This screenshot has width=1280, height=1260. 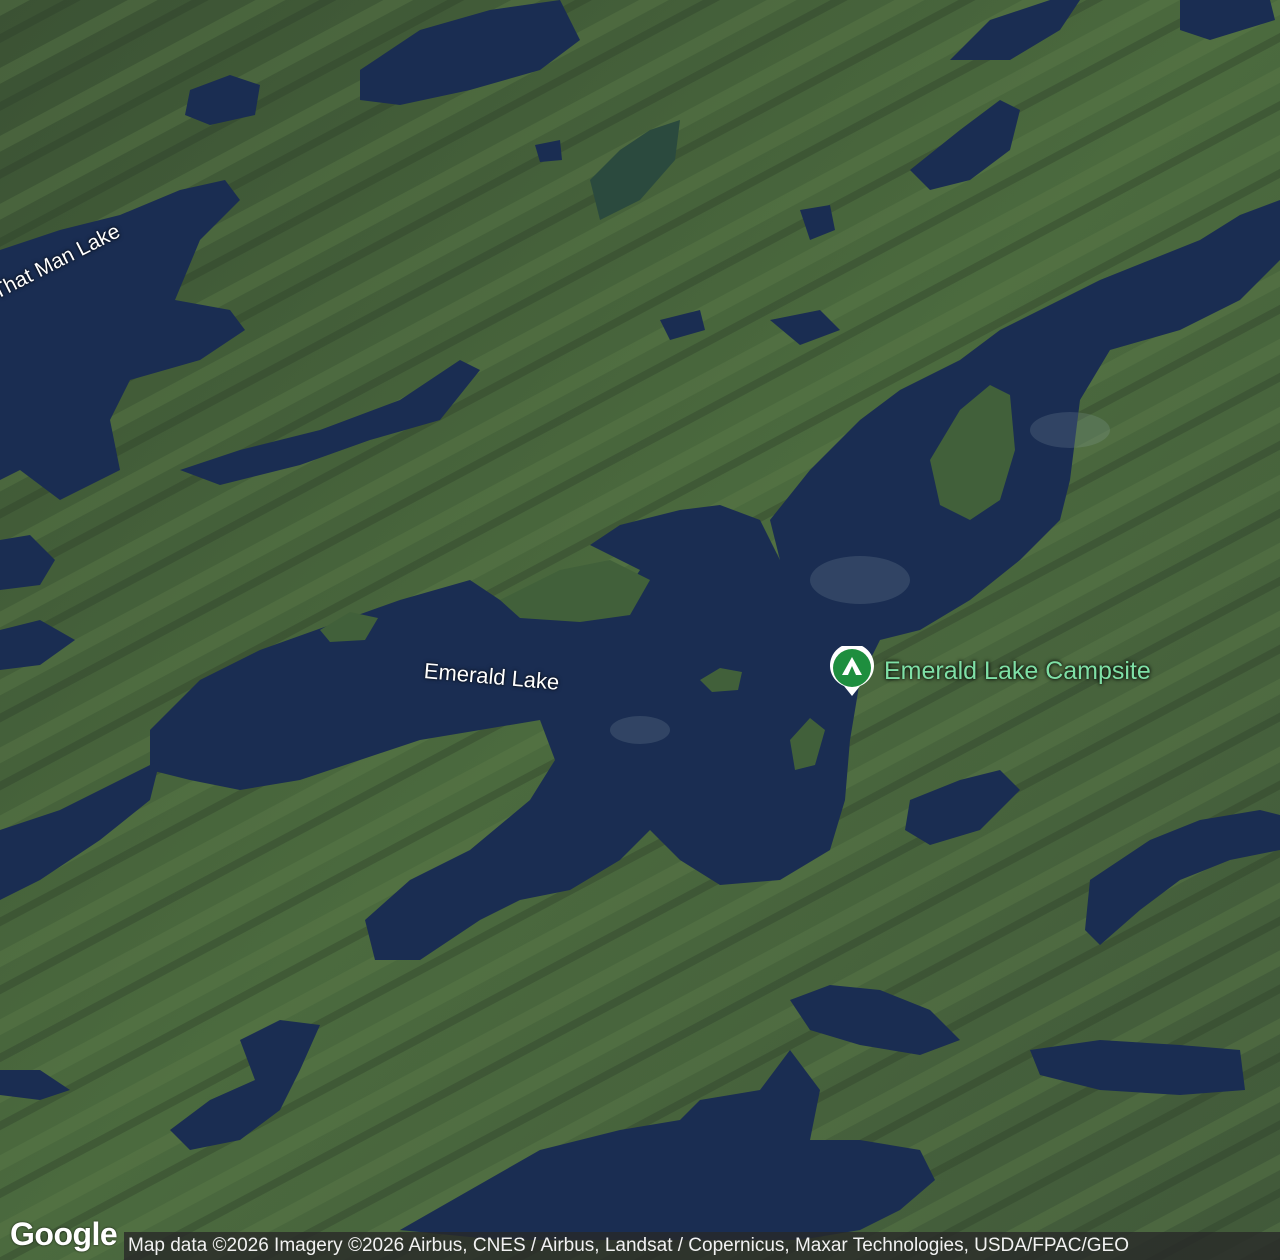 I want to click on campsite-icon, so click(x=852, y=669).